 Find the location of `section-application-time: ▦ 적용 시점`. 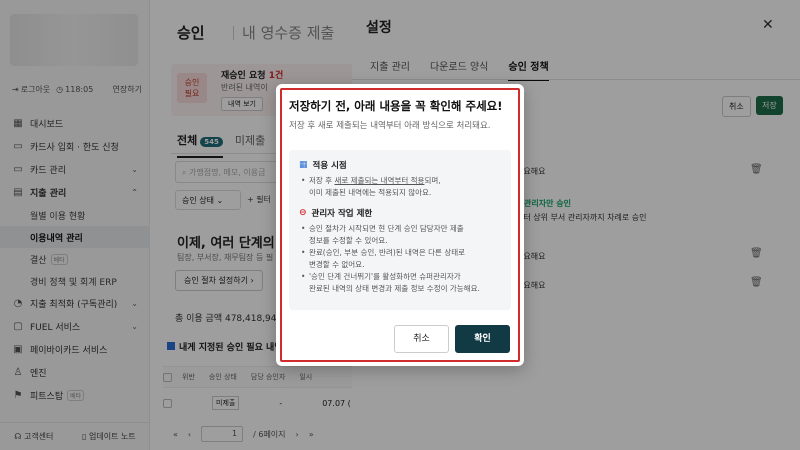

section-application-time: ▦ 적용 시점 is located at coordinates (323, 165).